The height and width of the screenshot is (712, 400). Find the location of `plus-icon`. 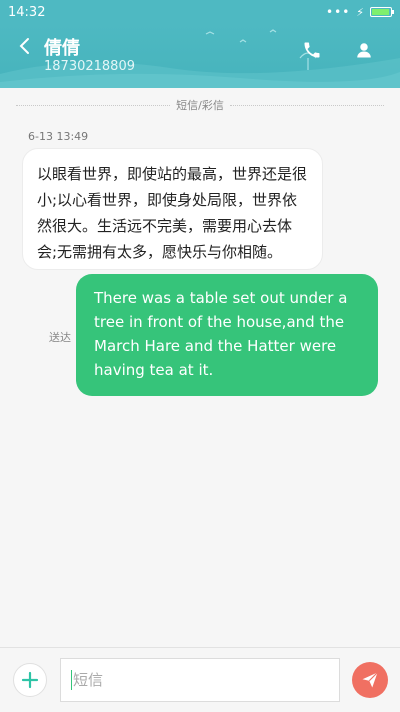

plus-icon is located at coordinates (30, 680).